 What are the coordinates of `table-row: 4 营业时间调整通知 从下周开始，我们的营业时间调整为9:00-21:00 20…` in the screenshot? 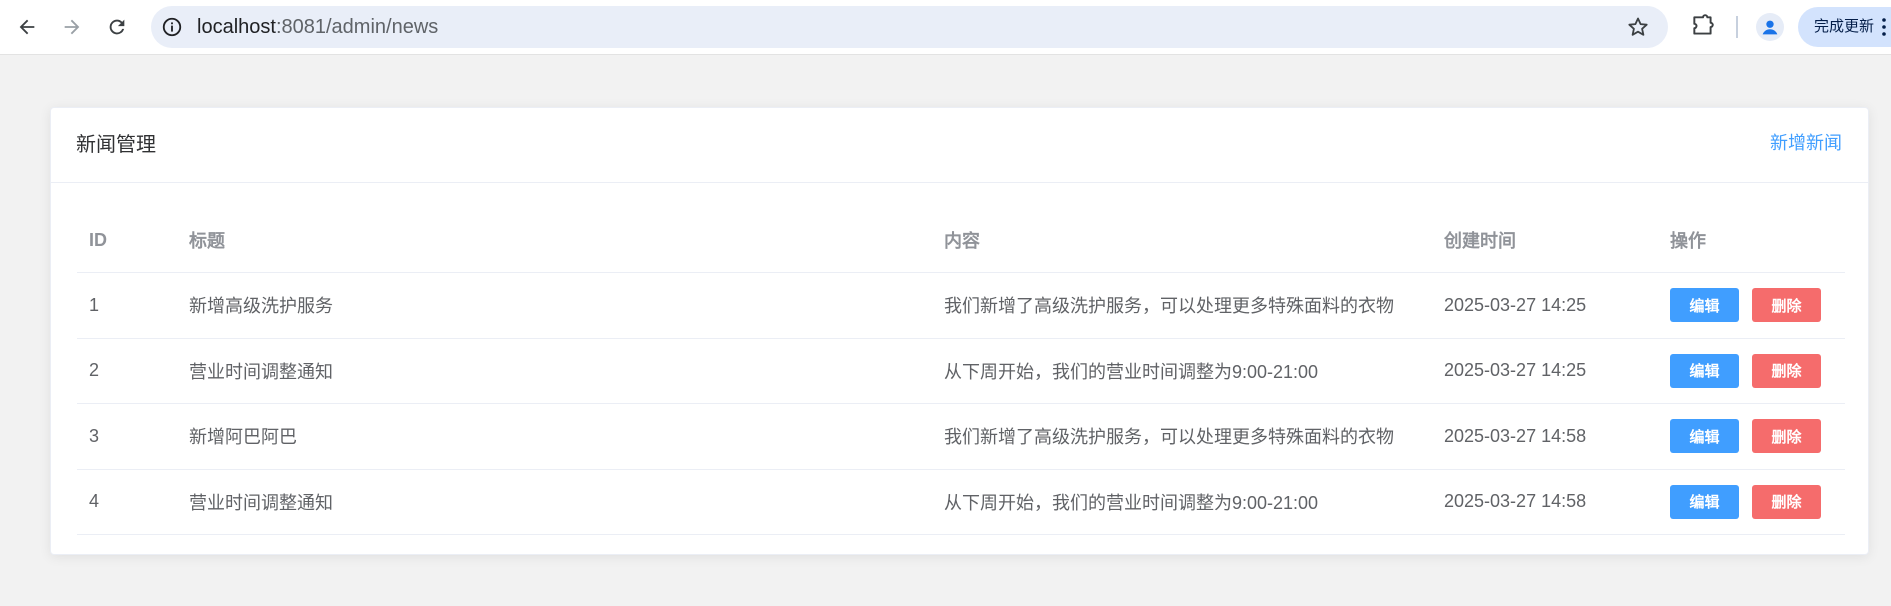 It's located at (961, 502).